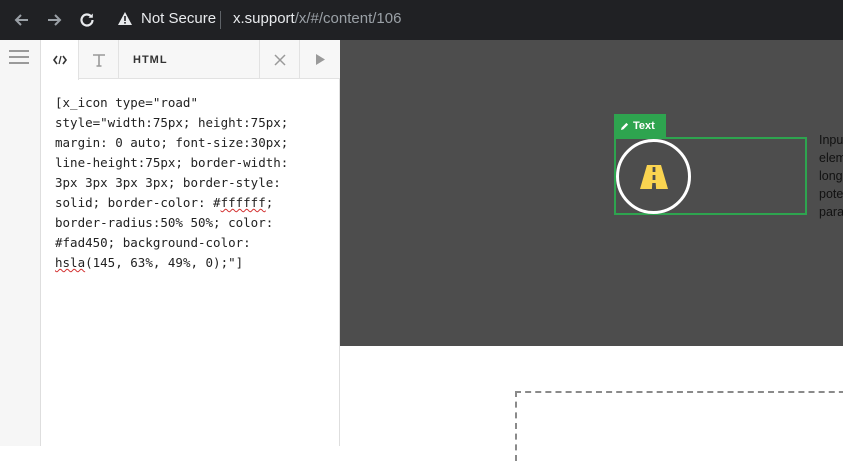 Image resolution: width=843 pixels, height=461 pixels. What do you see at coordinates (831, 212) in the screenshot?
I see `text-line: para` at bounding box center [831, 212].